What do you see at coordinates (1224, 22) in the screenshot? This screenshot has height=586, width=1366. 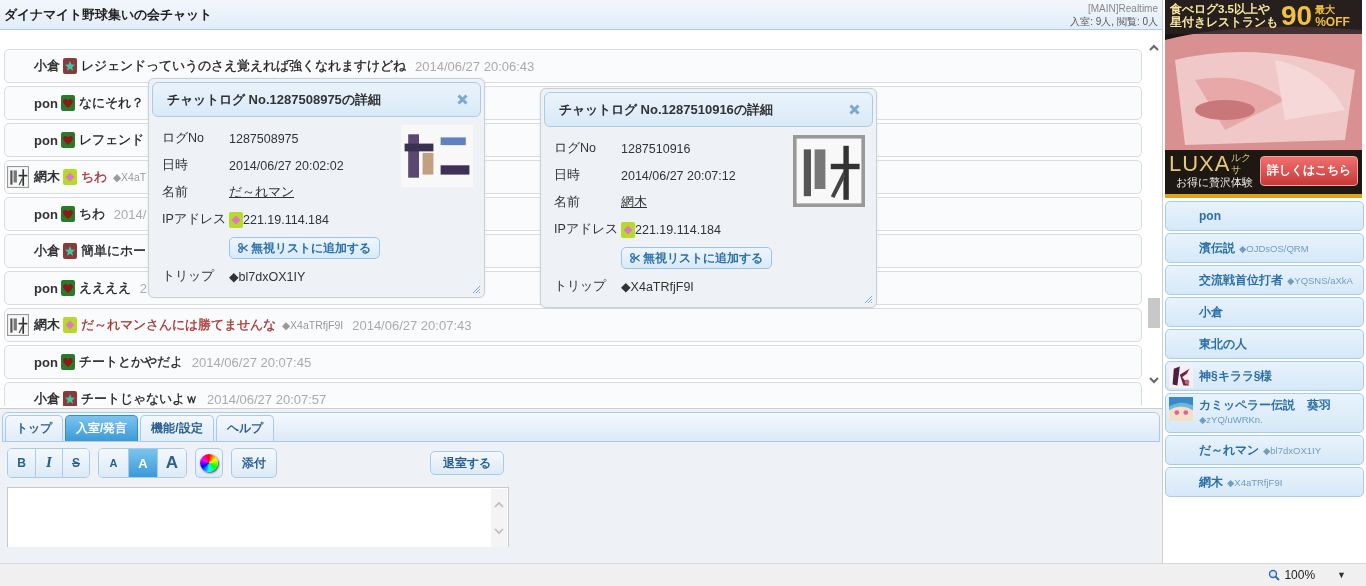 I see `ad-text: 星付きレストランも` at bounding box center [1224, 22].